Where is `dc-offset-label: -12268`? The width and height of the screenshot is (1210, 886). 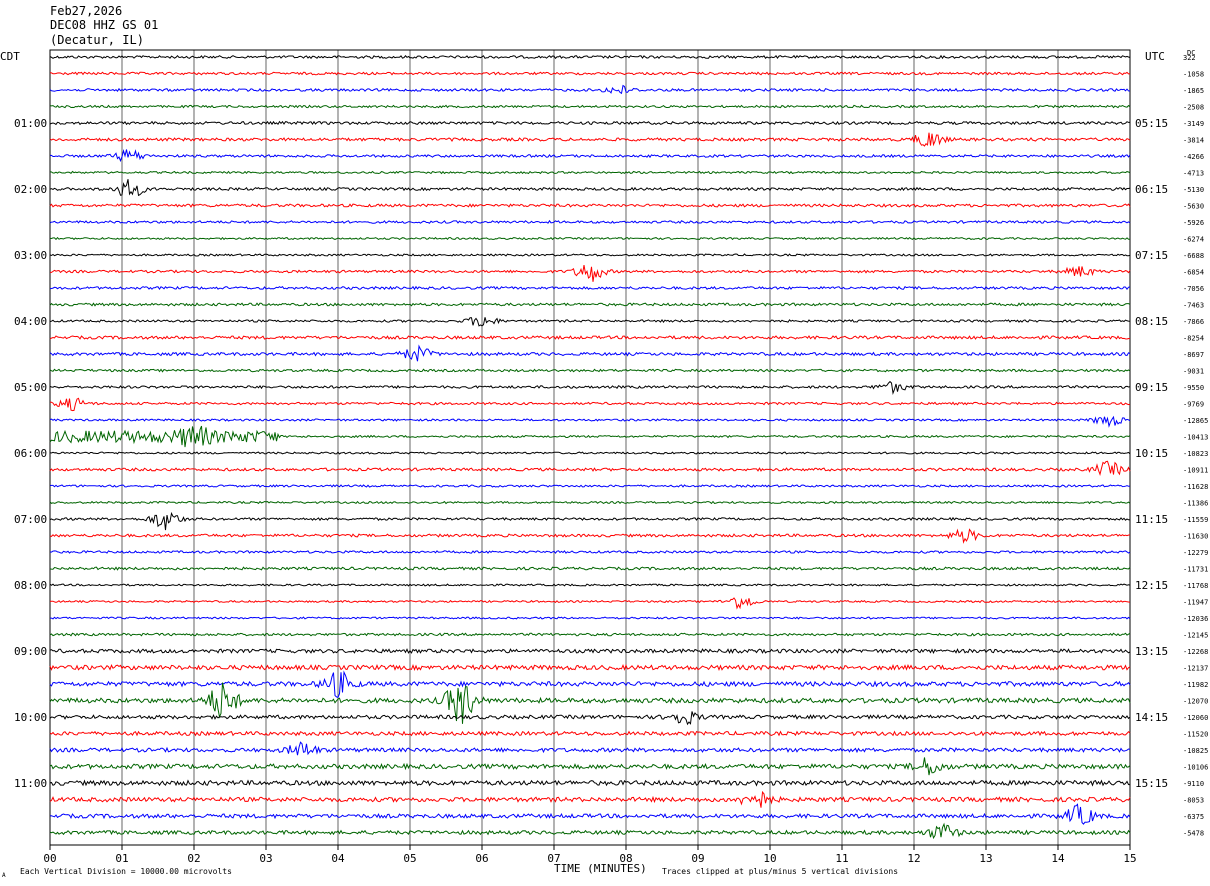 dc-offset-label: -12268 is located at coordinates (1195, 652).